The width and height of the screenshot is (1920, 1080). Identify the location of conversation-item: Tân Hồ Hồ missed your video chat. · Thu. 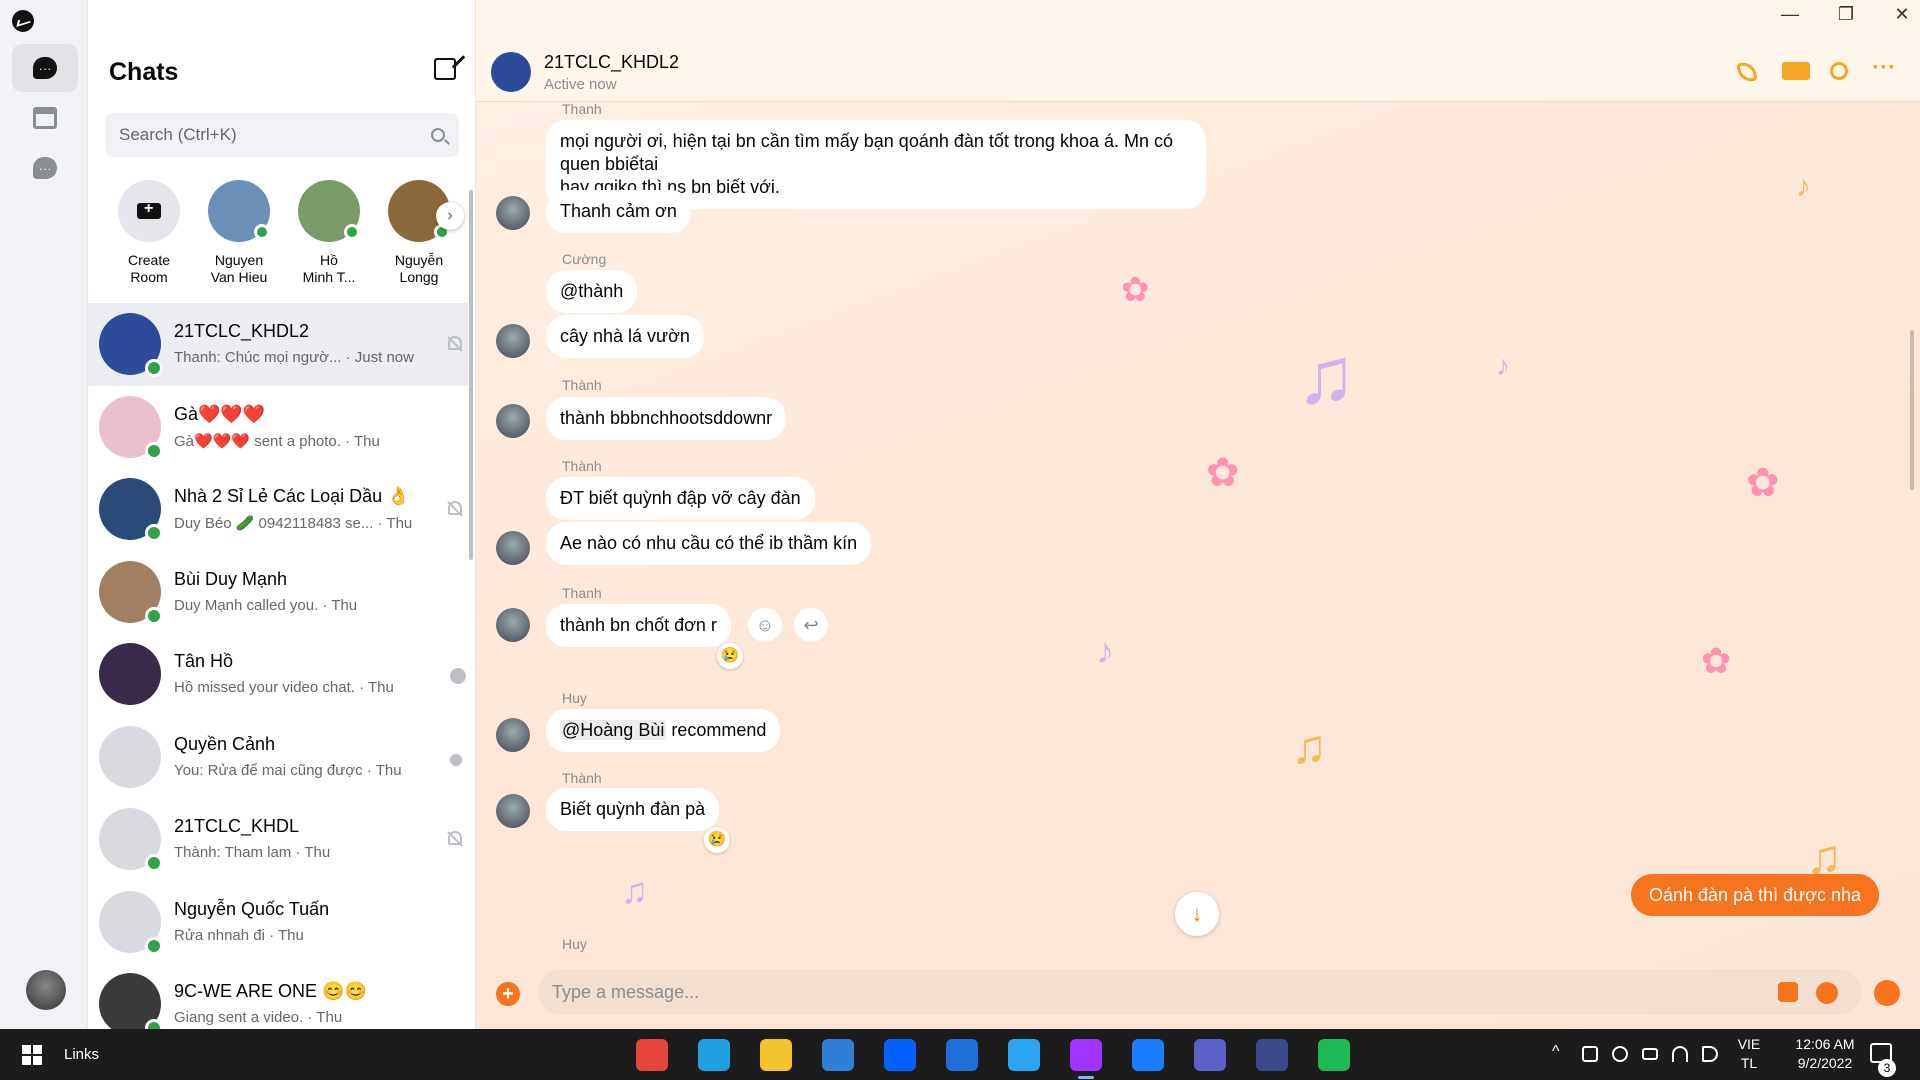
(278, 674).